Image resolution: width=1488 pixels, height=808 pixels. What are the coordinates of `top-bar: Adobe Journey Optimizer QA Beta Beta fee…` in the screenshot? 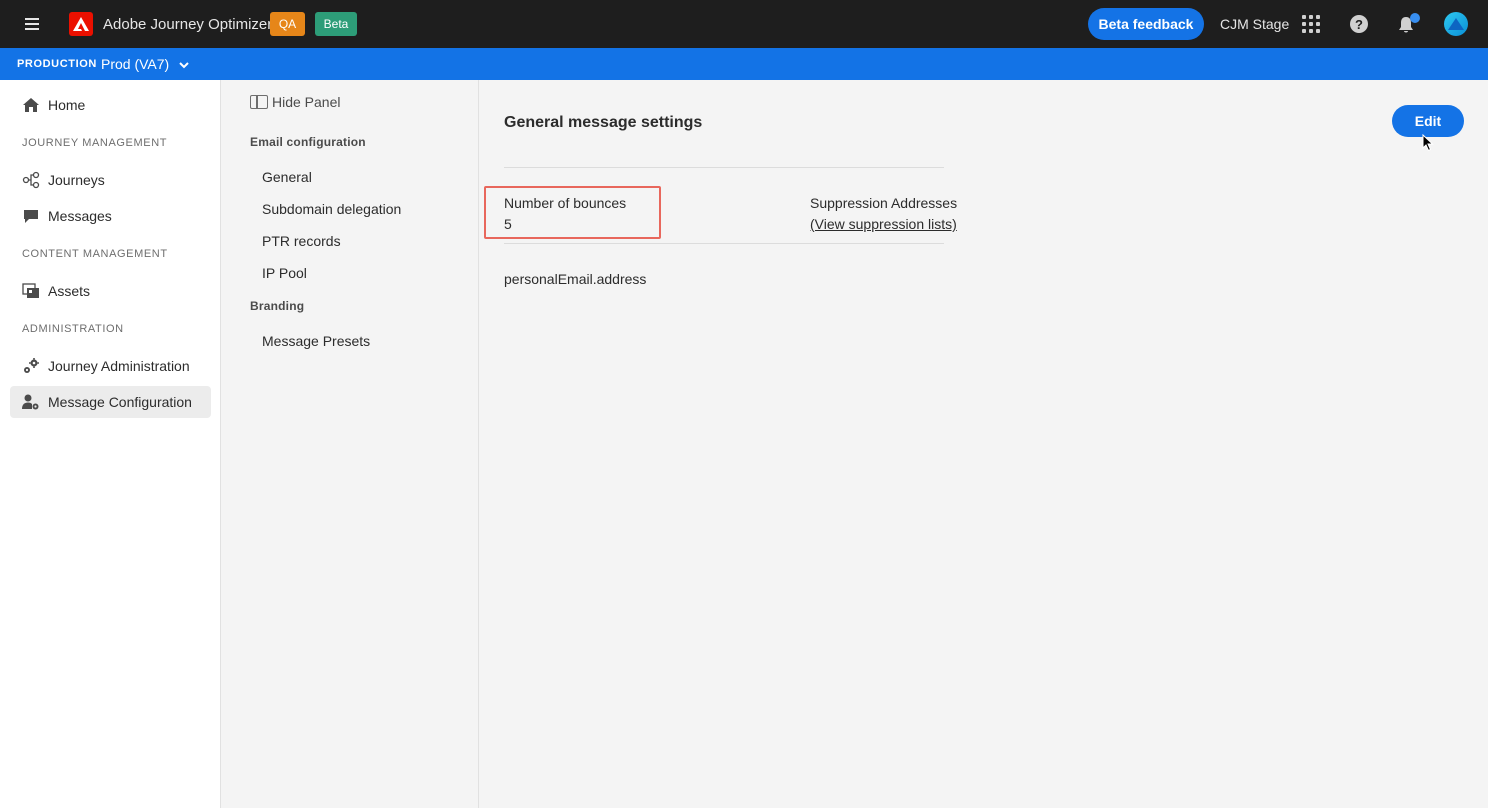 It's located at (744, 24).